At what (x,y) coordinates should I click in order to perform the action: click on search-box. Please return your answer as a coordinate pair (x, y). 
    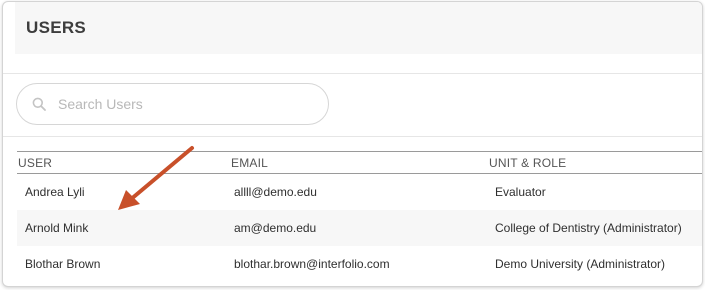
    Looking at the image, I should click on (172, 104).